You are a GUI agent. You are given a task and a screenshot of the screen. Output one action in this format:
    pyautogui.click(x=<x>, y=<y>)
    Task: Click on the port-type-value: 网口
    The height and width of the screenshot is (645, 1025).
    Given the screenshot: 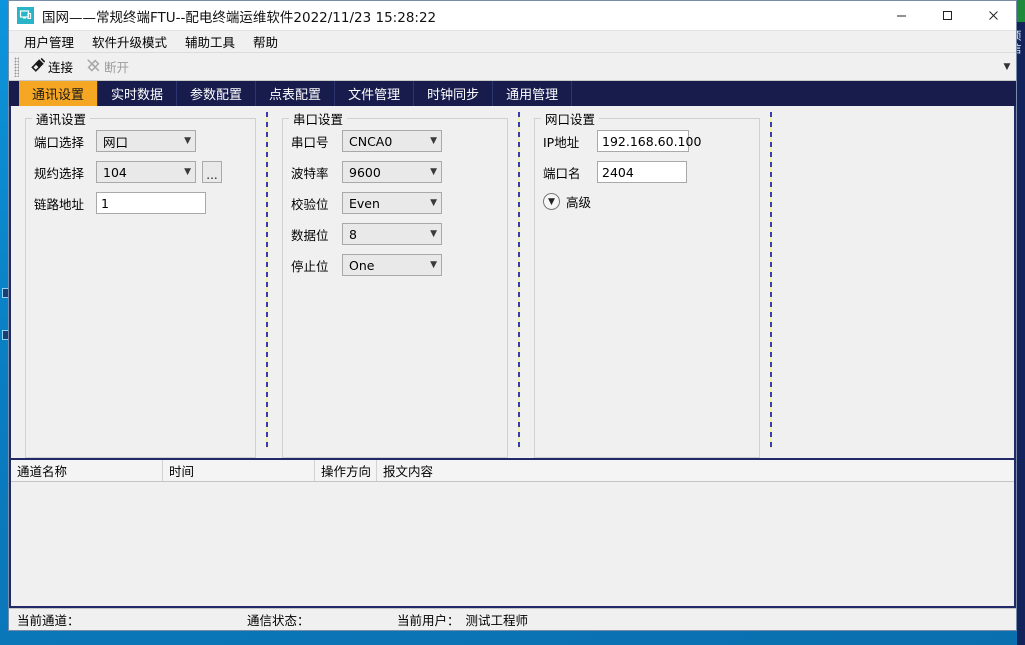 What is the action you would take?
    pyautogui.click(x=116, y=142)
    